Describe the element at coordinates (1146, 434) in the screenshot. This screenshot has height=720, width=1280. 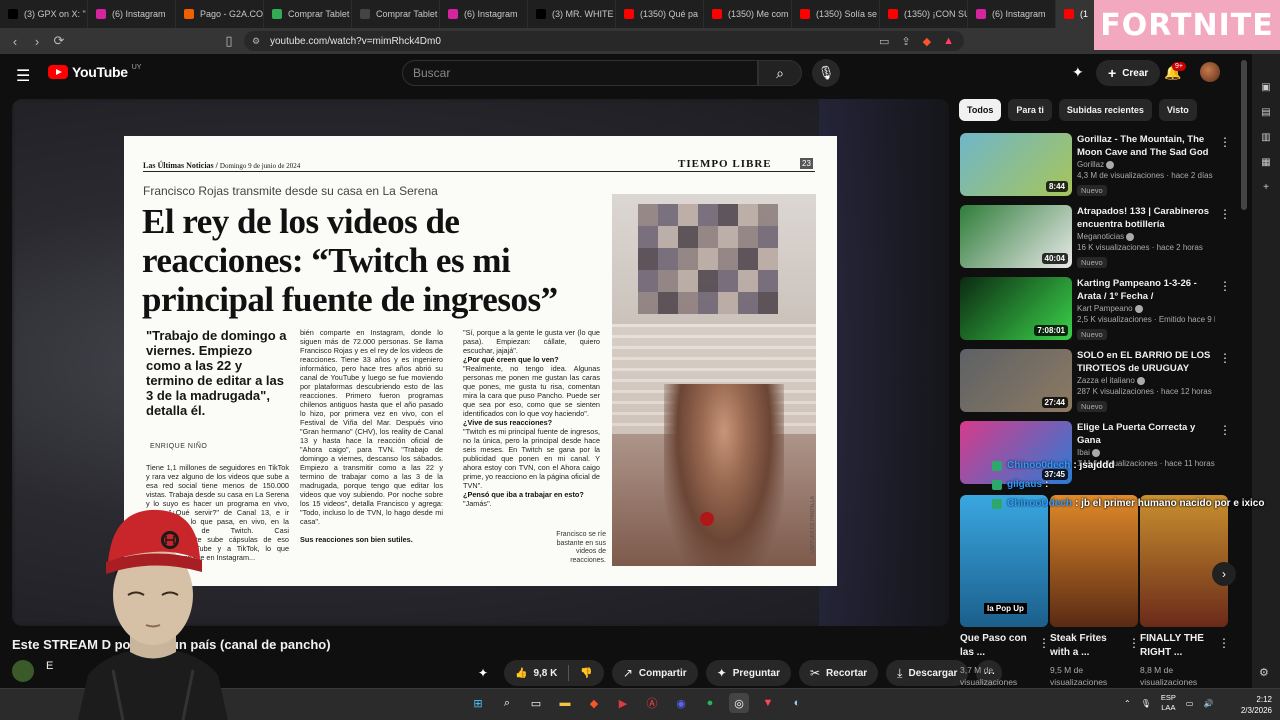
I see `recommendation-title: Elige La Puerta Correcta y Gana` at that location.